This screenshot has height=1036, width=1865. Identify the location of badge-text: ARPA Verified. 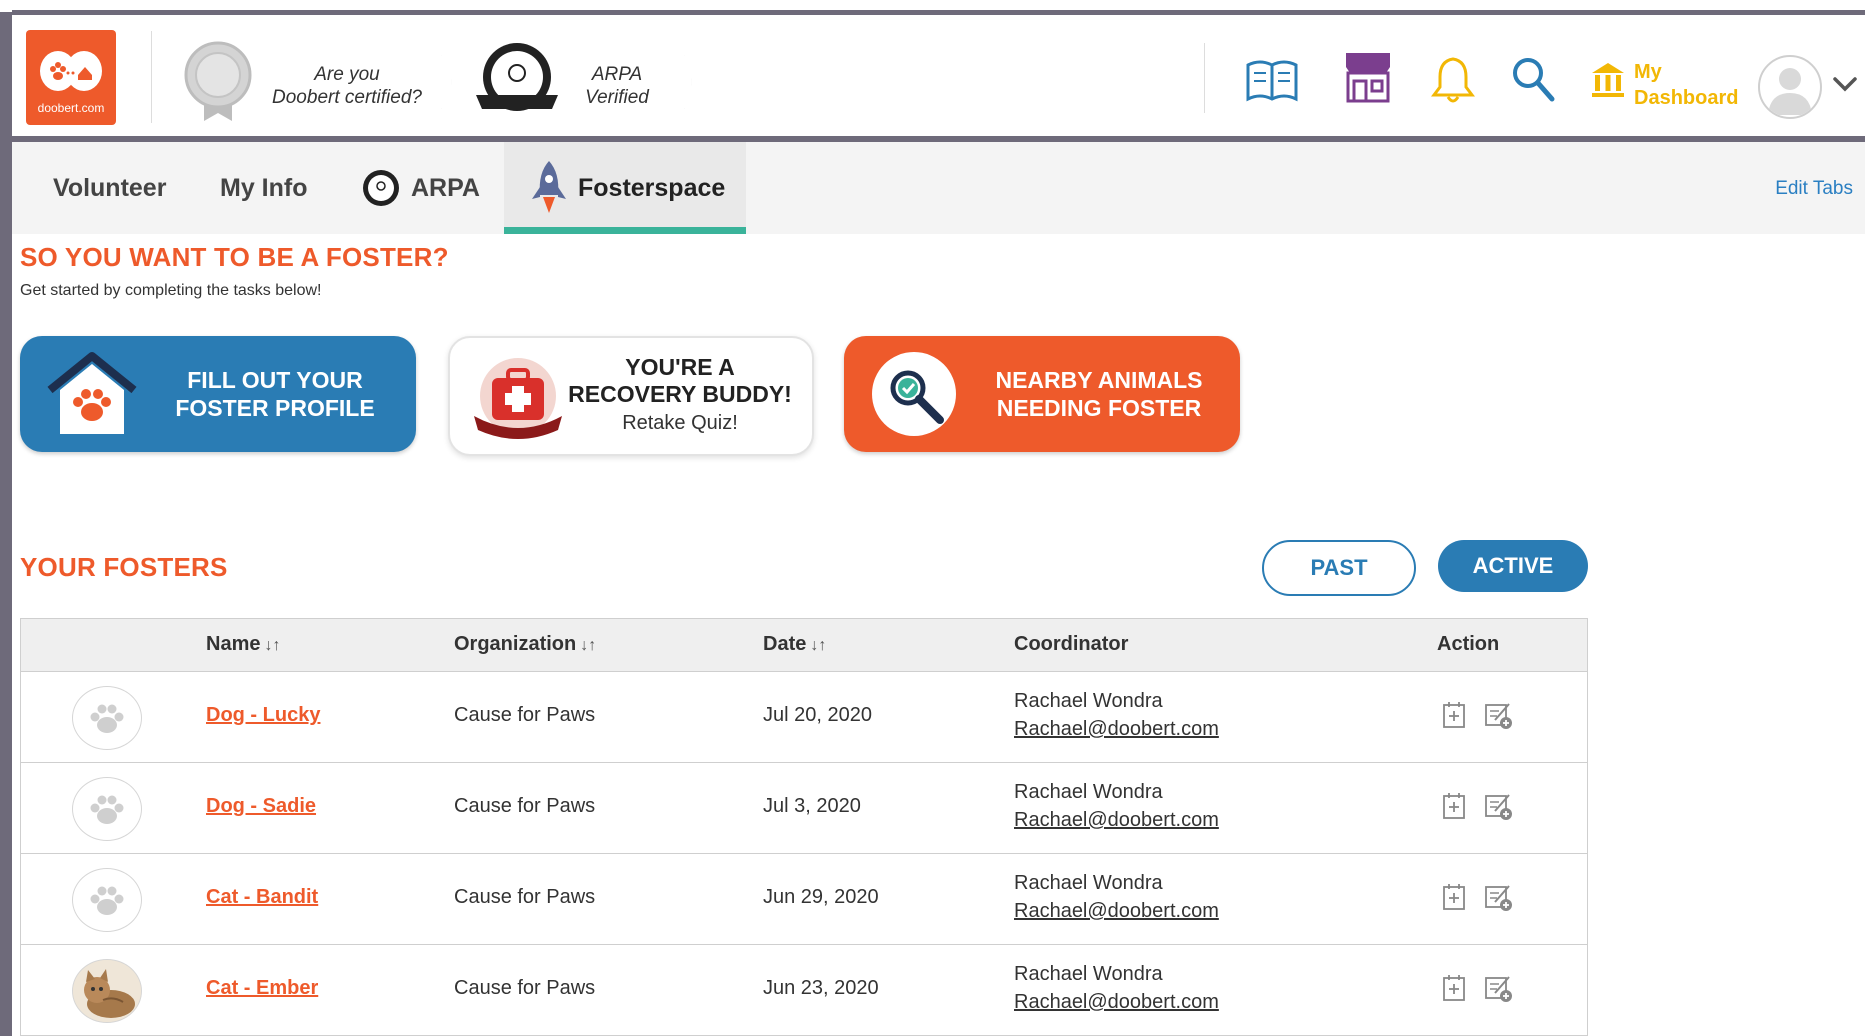
(617, 86).